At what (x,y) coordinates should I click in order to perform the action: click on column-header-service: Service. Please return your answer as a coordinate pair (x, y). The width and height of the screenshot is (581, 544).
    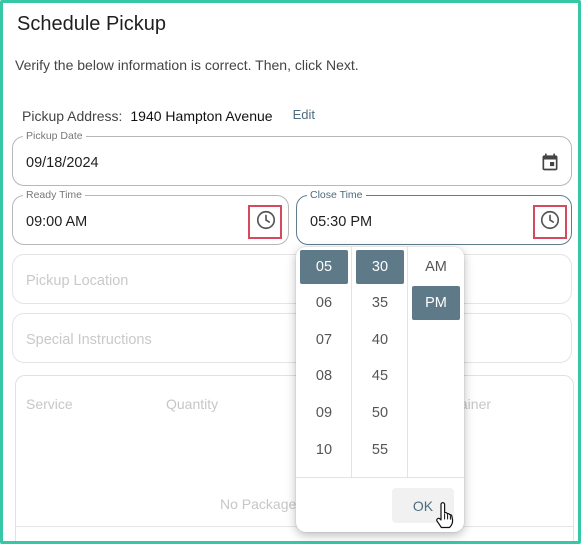
    Looking at the image, I should click on (49, 404).